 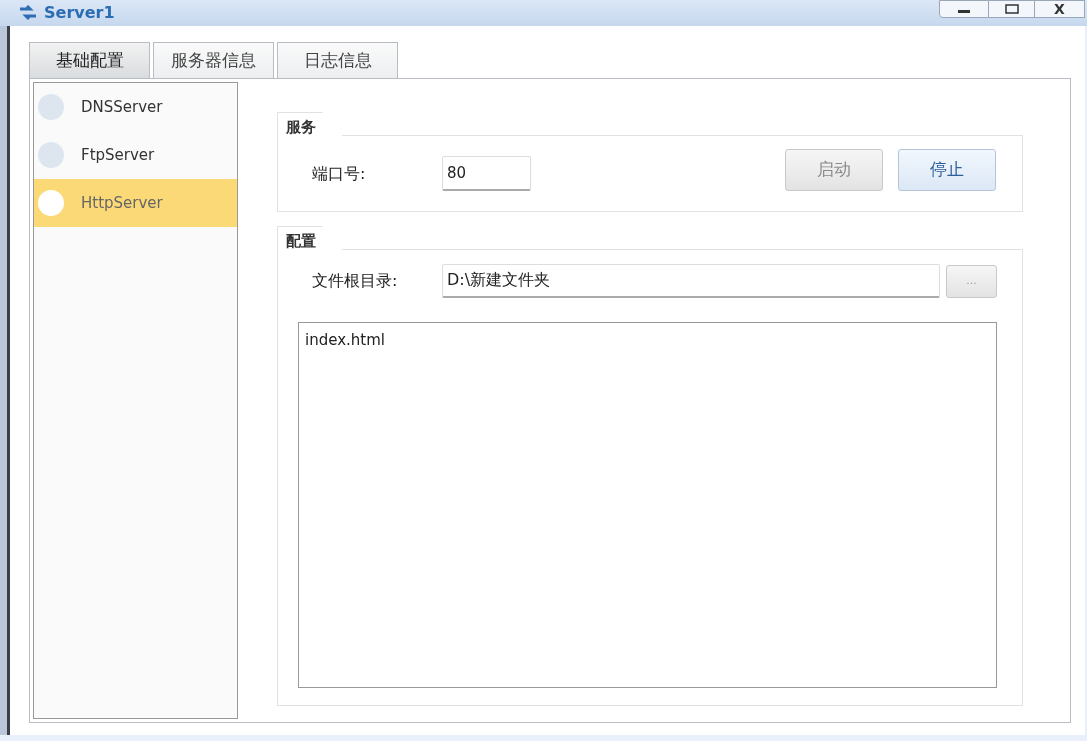 I want to click on port-input: 80, so click(x=486, y=173).